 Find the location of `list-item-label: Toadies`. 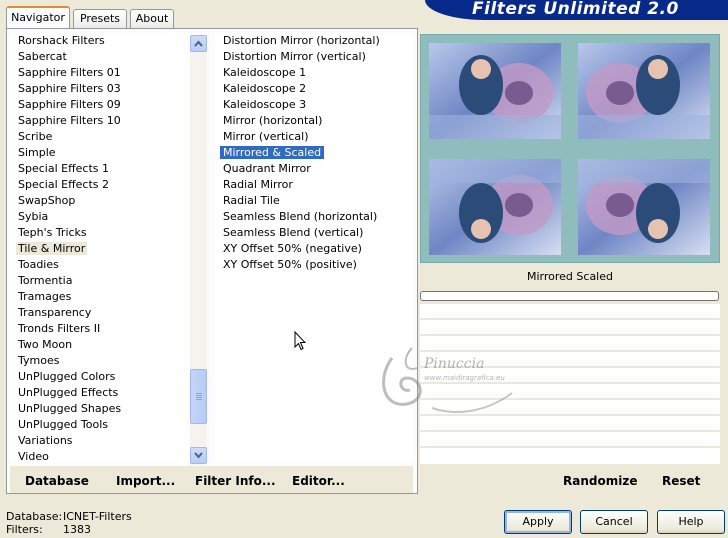

list-item-label: Toadies is located at coordinates (38, 264).